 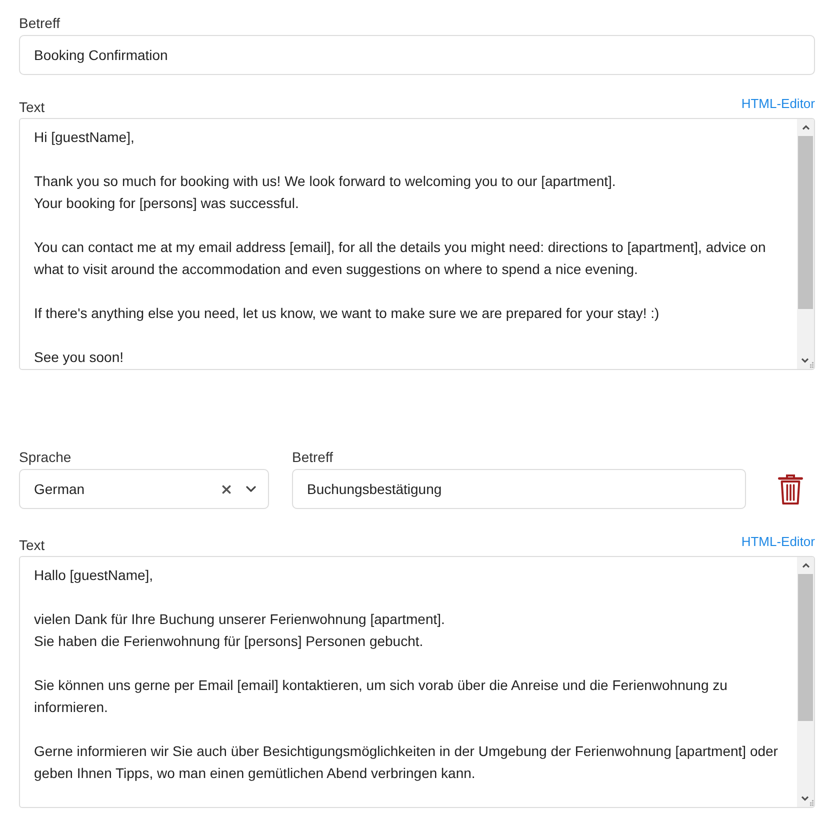 What do you see at coordinates (347, 313) in the screenshot?
I see `message-paragraph: If there's anything else you need, let us know, we want to make sure we are prepared for your stay! :)` at bounding box center [347, 313].